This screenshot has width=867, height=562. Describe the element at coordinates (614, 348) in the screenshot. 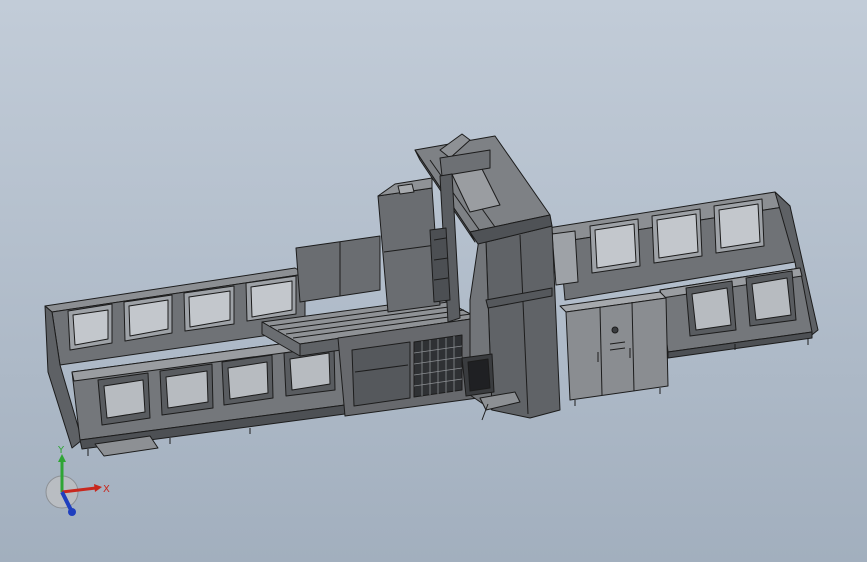

I see `electrical-cabinet` at that location.